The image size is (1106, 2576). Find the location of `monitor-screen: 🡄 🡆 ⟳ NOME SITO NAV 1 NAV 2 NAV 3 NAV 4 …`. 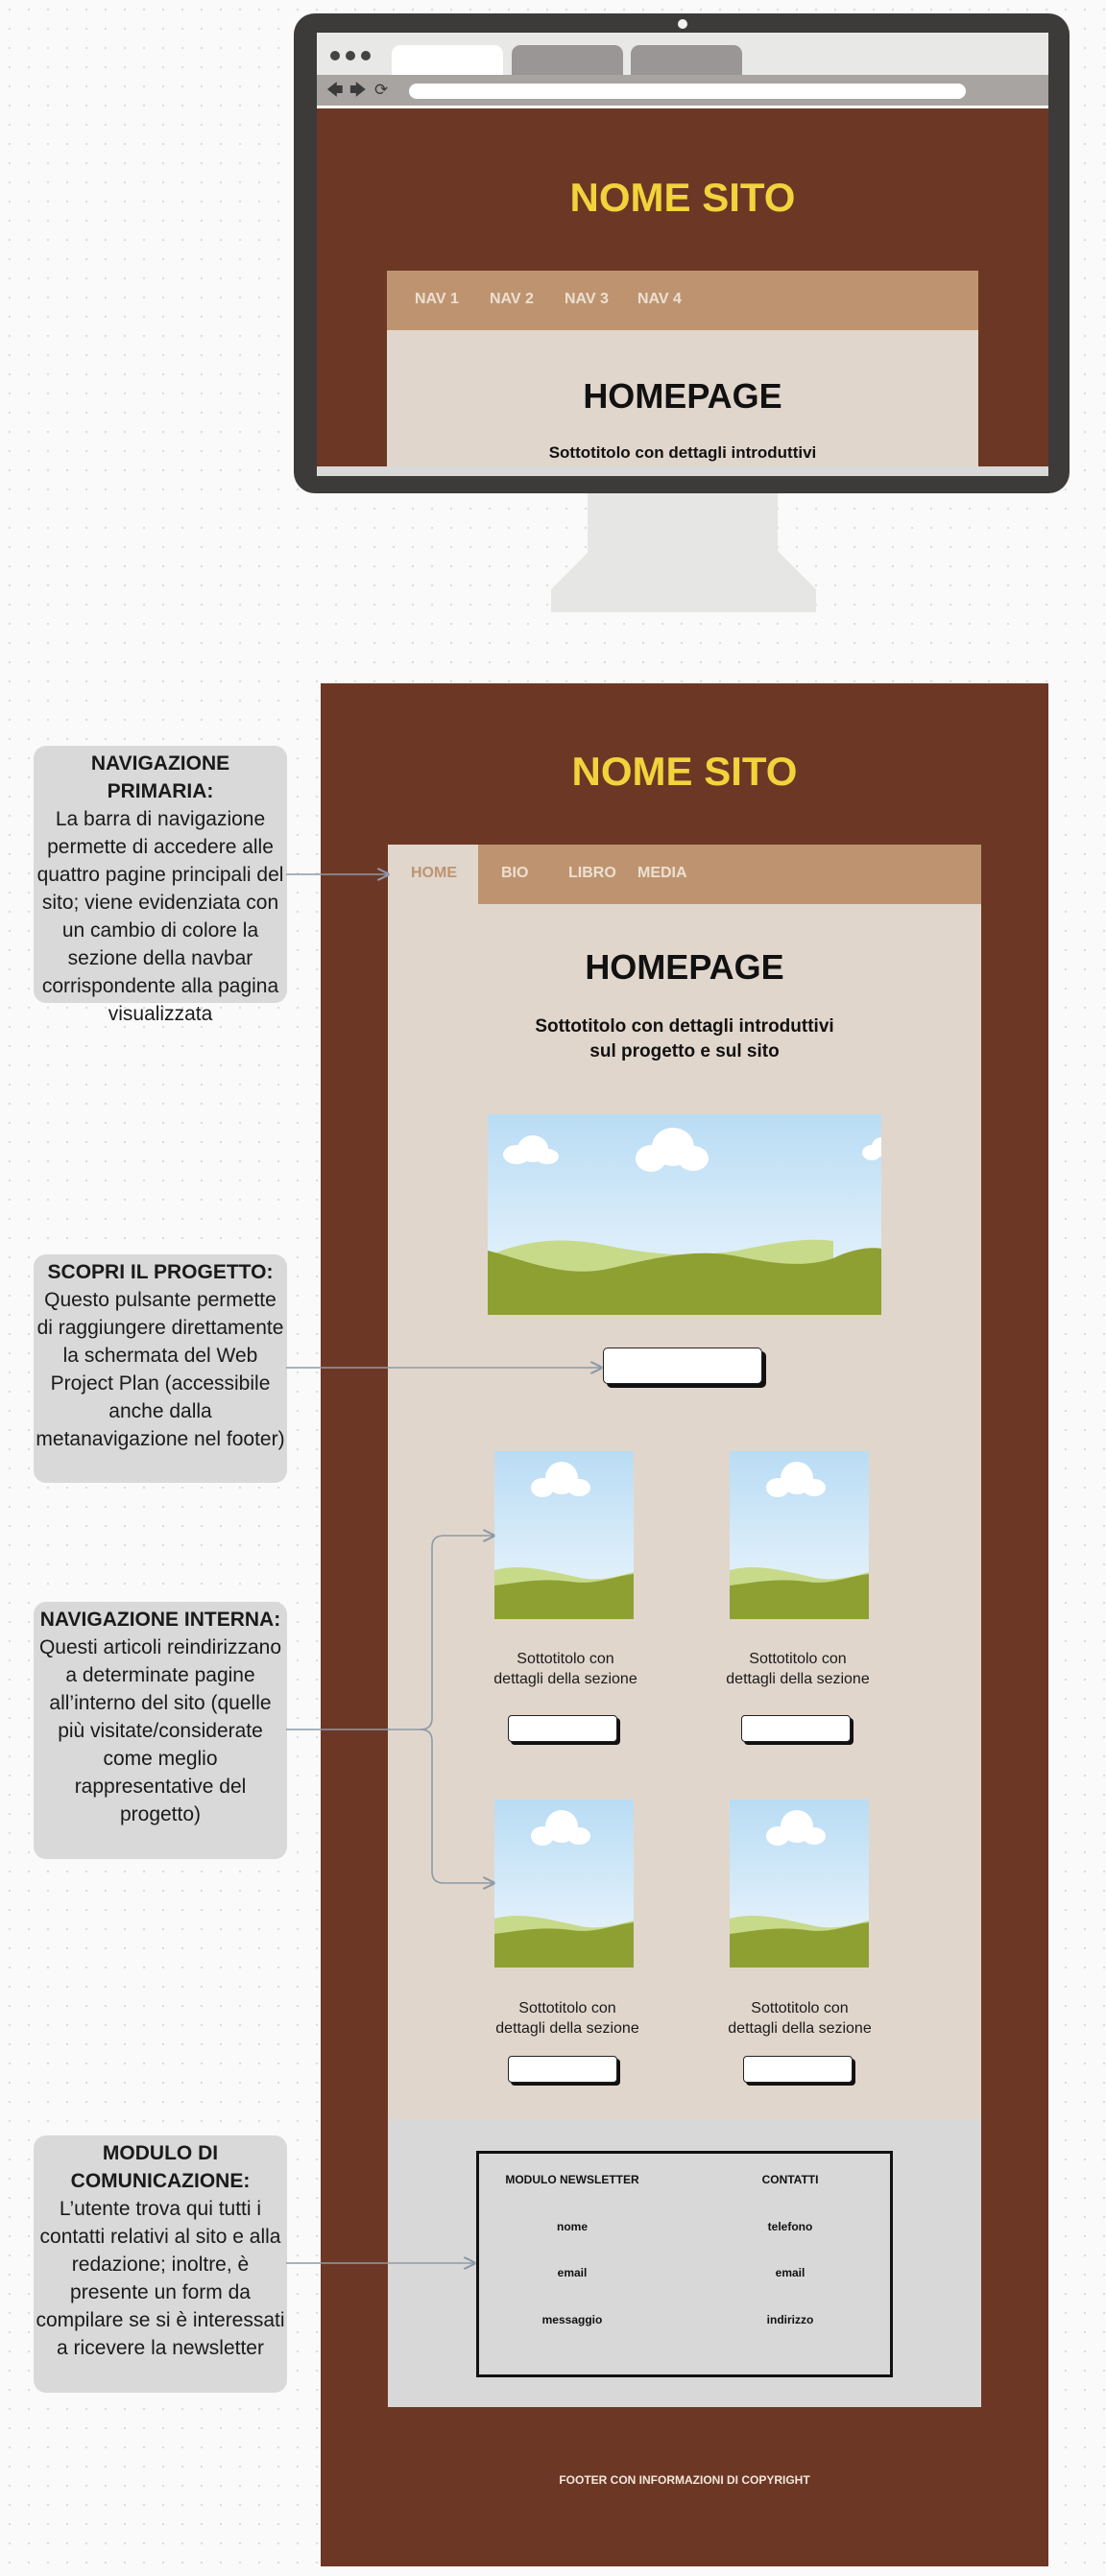

monitor-screen: 🡄 🡆 ⟳ NOME SITO NAV 1 NAV 2 NAV 3 NAV 4 … is located at coordinates (683, 254).